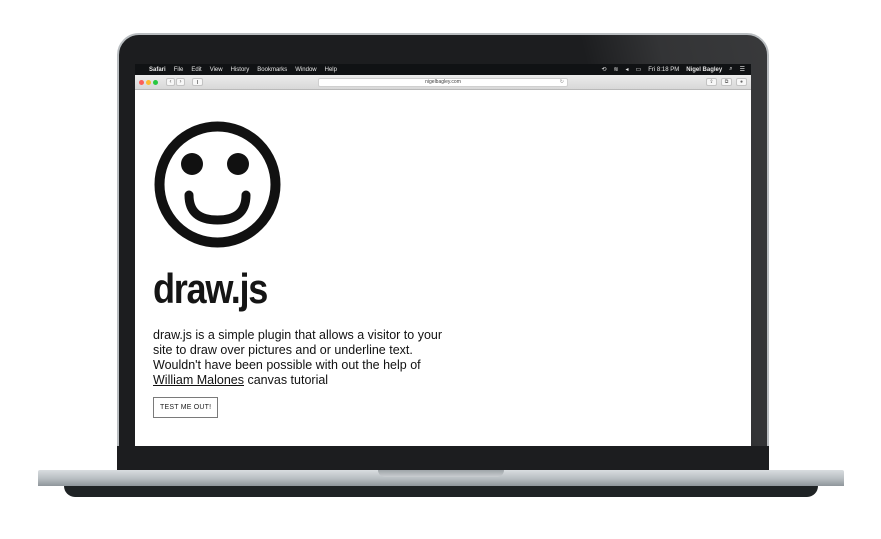 Image resolution: width=881 pixels, height=539 pixels. What do you see at coordinates (562, 82) in the screenshot?
I see `reload-icon: ↻` at bounding box center [562, 82].